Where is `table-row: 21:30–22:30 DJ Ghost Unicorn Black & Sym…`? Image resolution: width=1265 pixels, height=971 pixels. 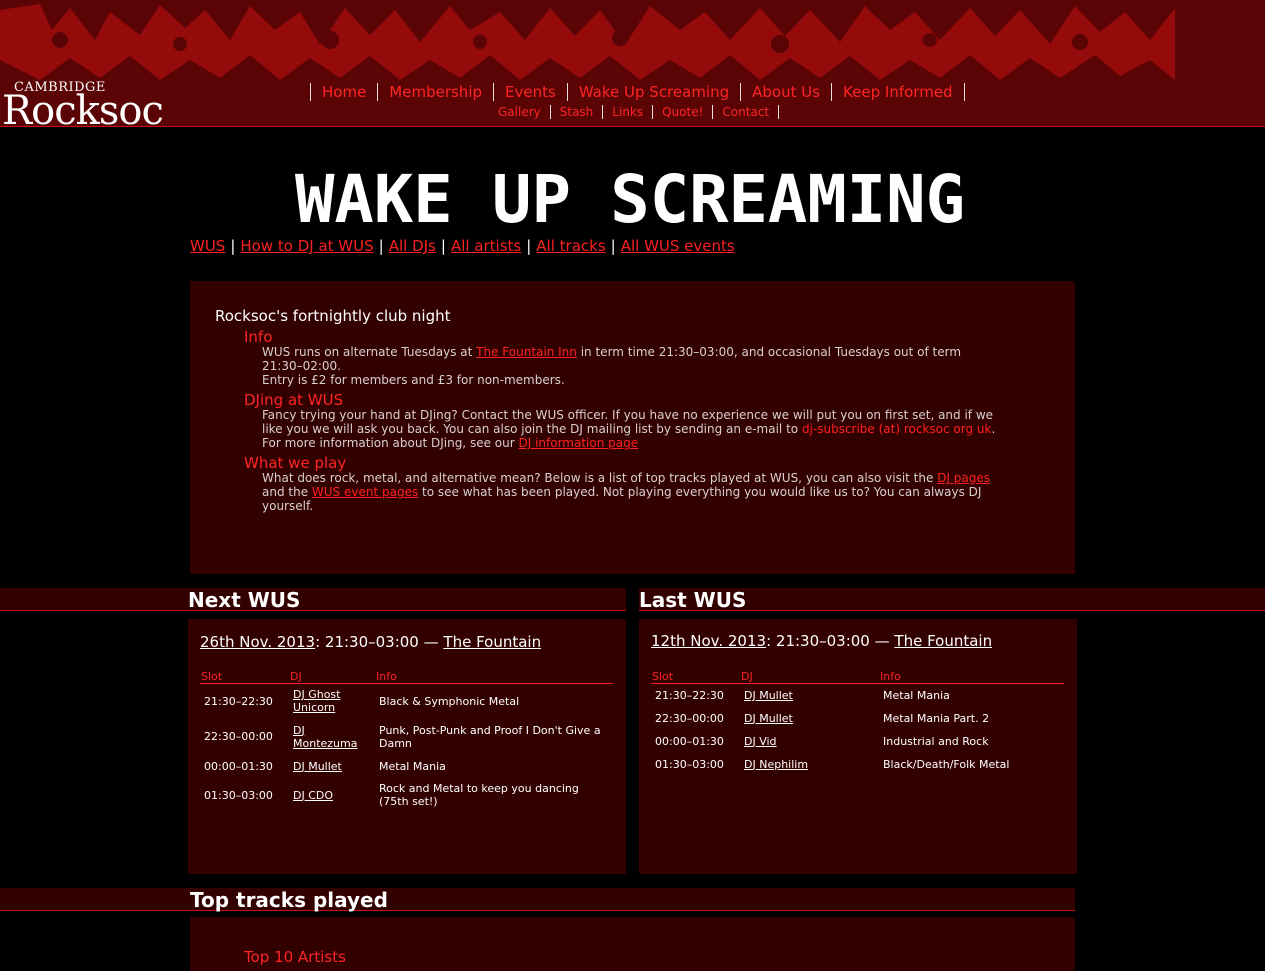 table-row: 21:30–22:30 DJ Ghost Unicorn Black & Sym… is located at coordinates (406, 701).